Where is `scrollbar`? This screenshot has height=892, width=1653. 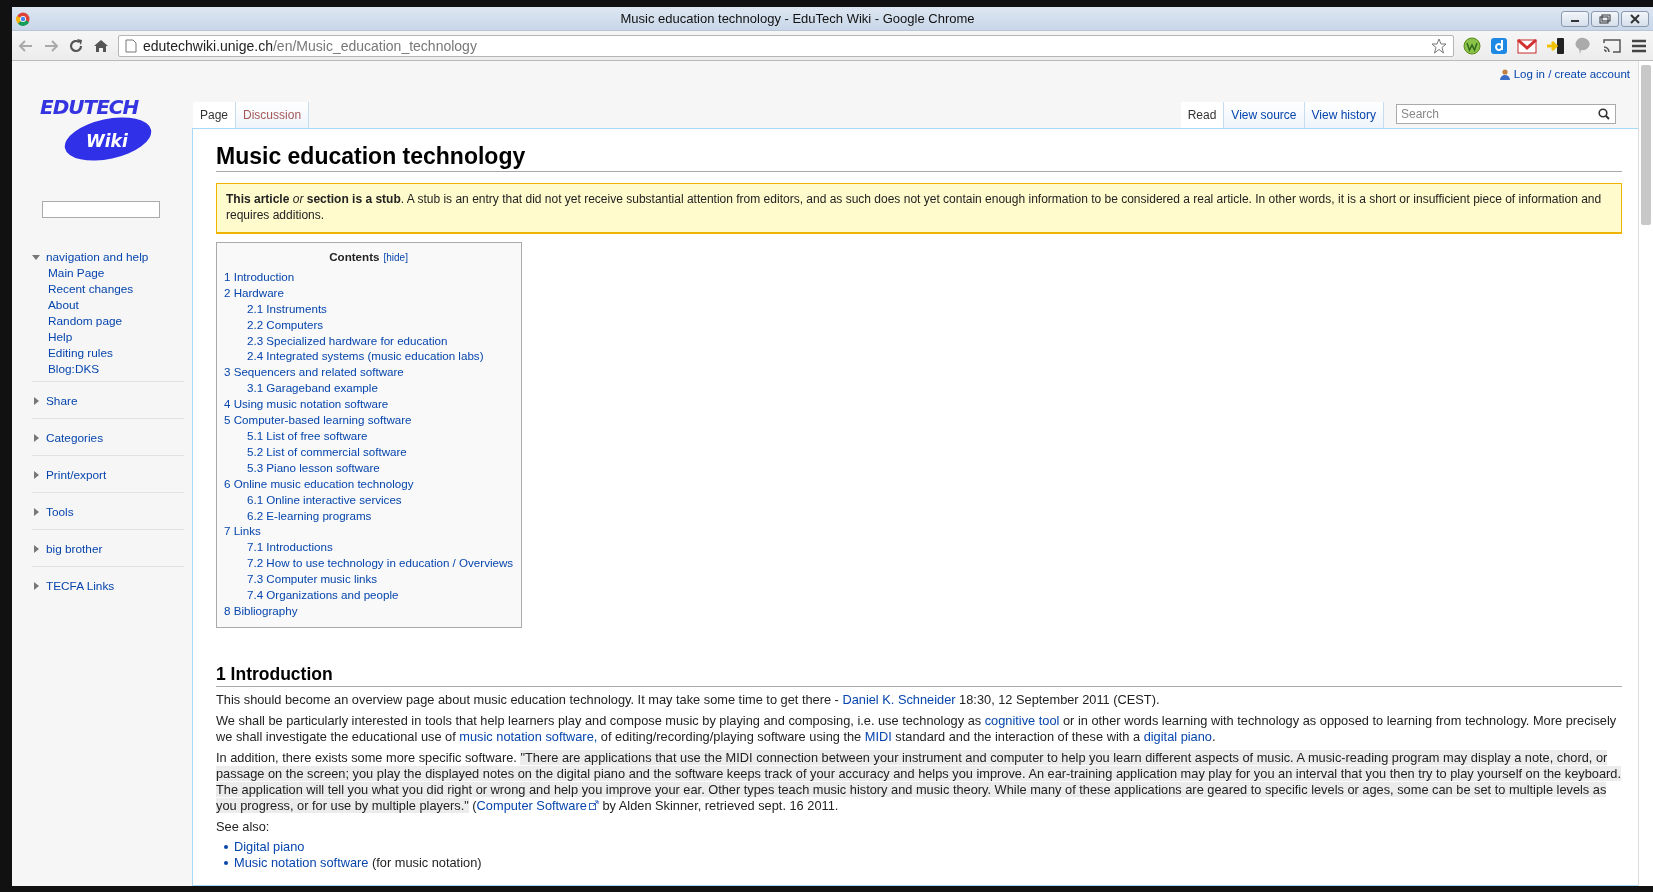 scrollbar is located at coordinates (1645, 473).